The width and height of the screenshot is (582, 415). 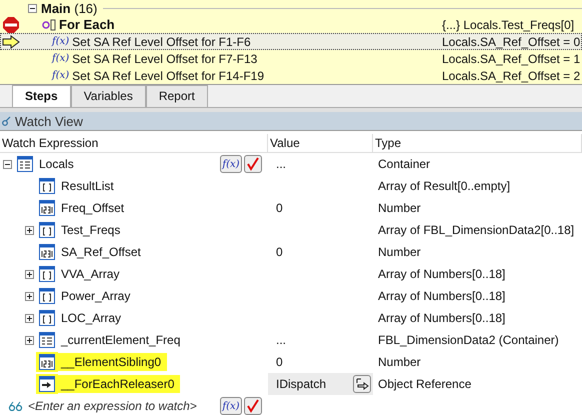 What do you see at coordinates (89, 186) in the screenshot?
I see `variable-name: ResultList` at bounding box center [89, 186].